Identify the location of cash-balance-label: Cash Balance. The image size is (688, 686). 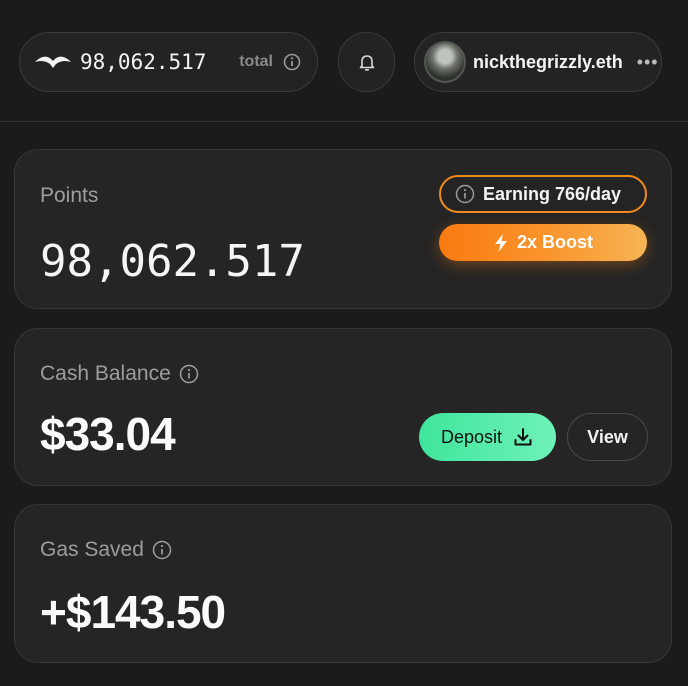
(119, 374).